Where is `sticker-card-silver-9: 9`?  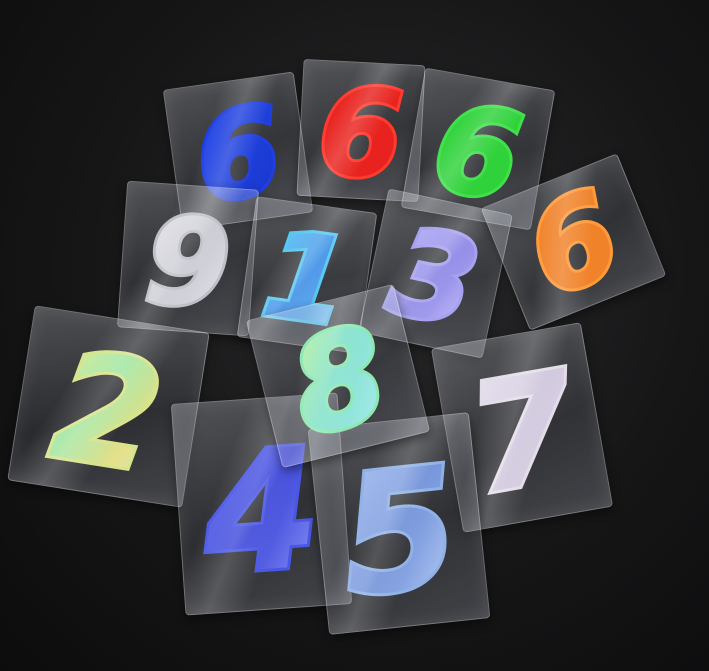 sticker-card-silver-9: 9 is located at coordinates (188, 258).